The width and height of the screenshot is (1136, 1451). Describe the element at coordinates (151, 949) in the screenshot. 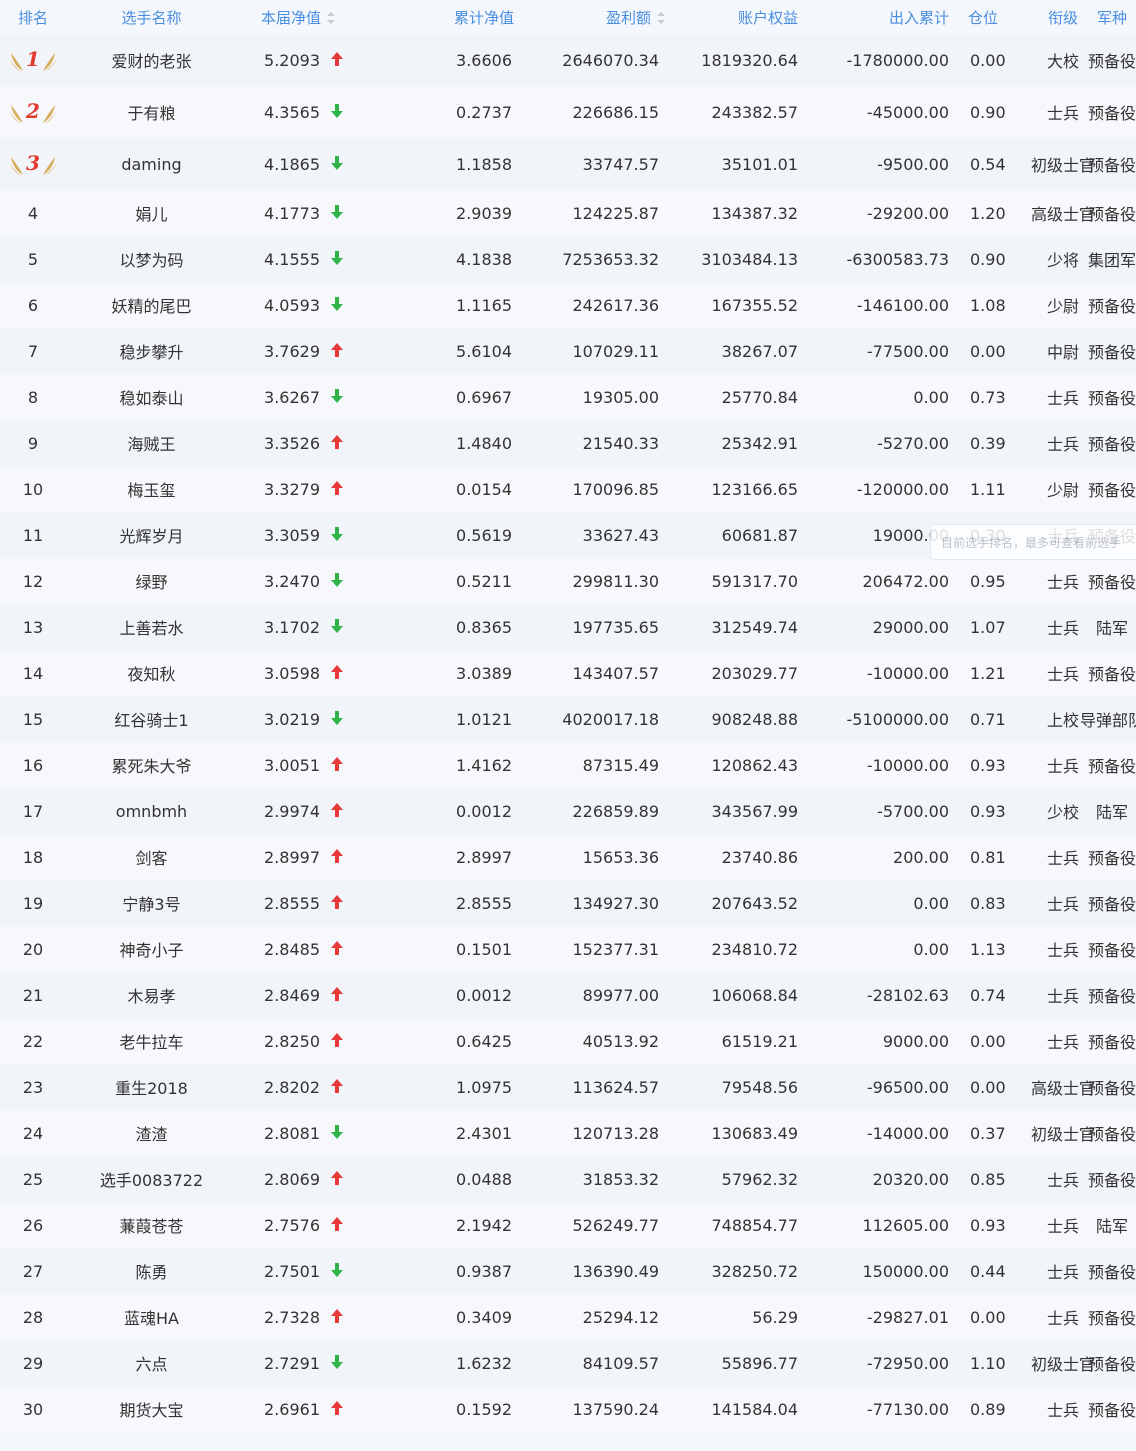

I see `player-name: 神奇小子` at that location.